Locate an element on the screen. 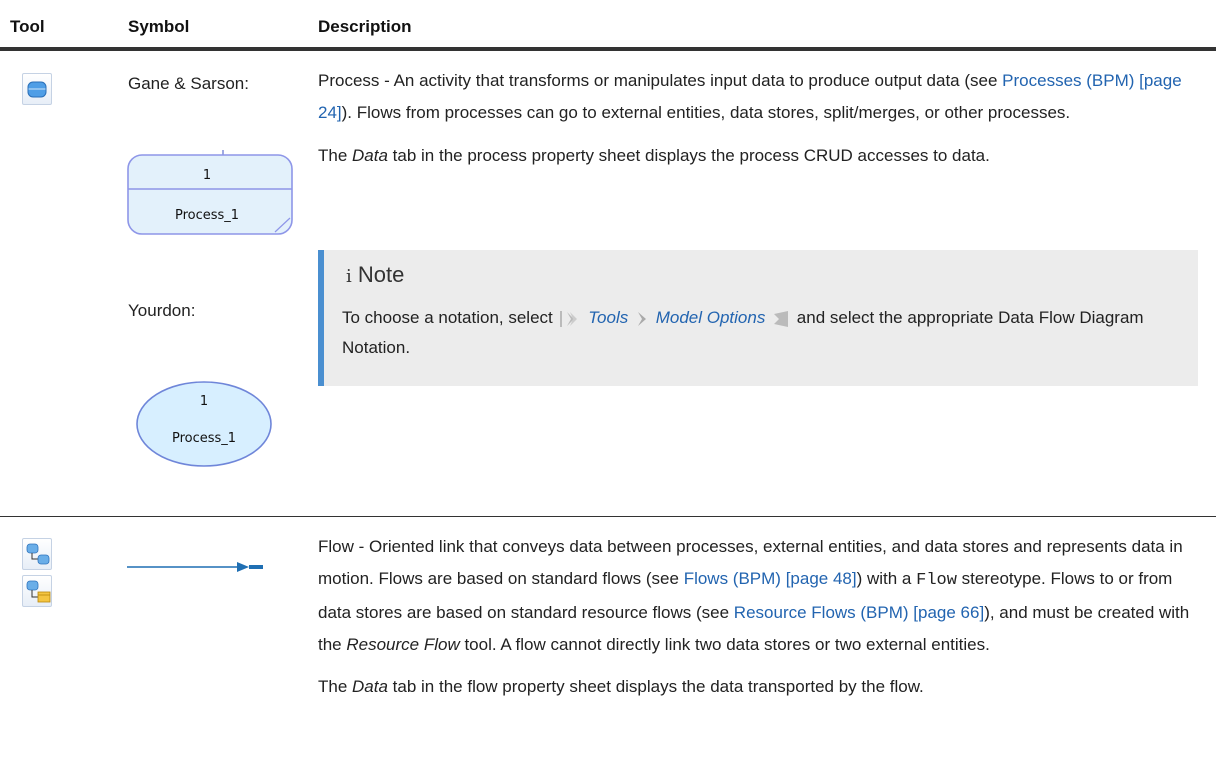 The image size is (1216, 774). gs-shape-name: Process_1 is located at coordinates (207, 215).